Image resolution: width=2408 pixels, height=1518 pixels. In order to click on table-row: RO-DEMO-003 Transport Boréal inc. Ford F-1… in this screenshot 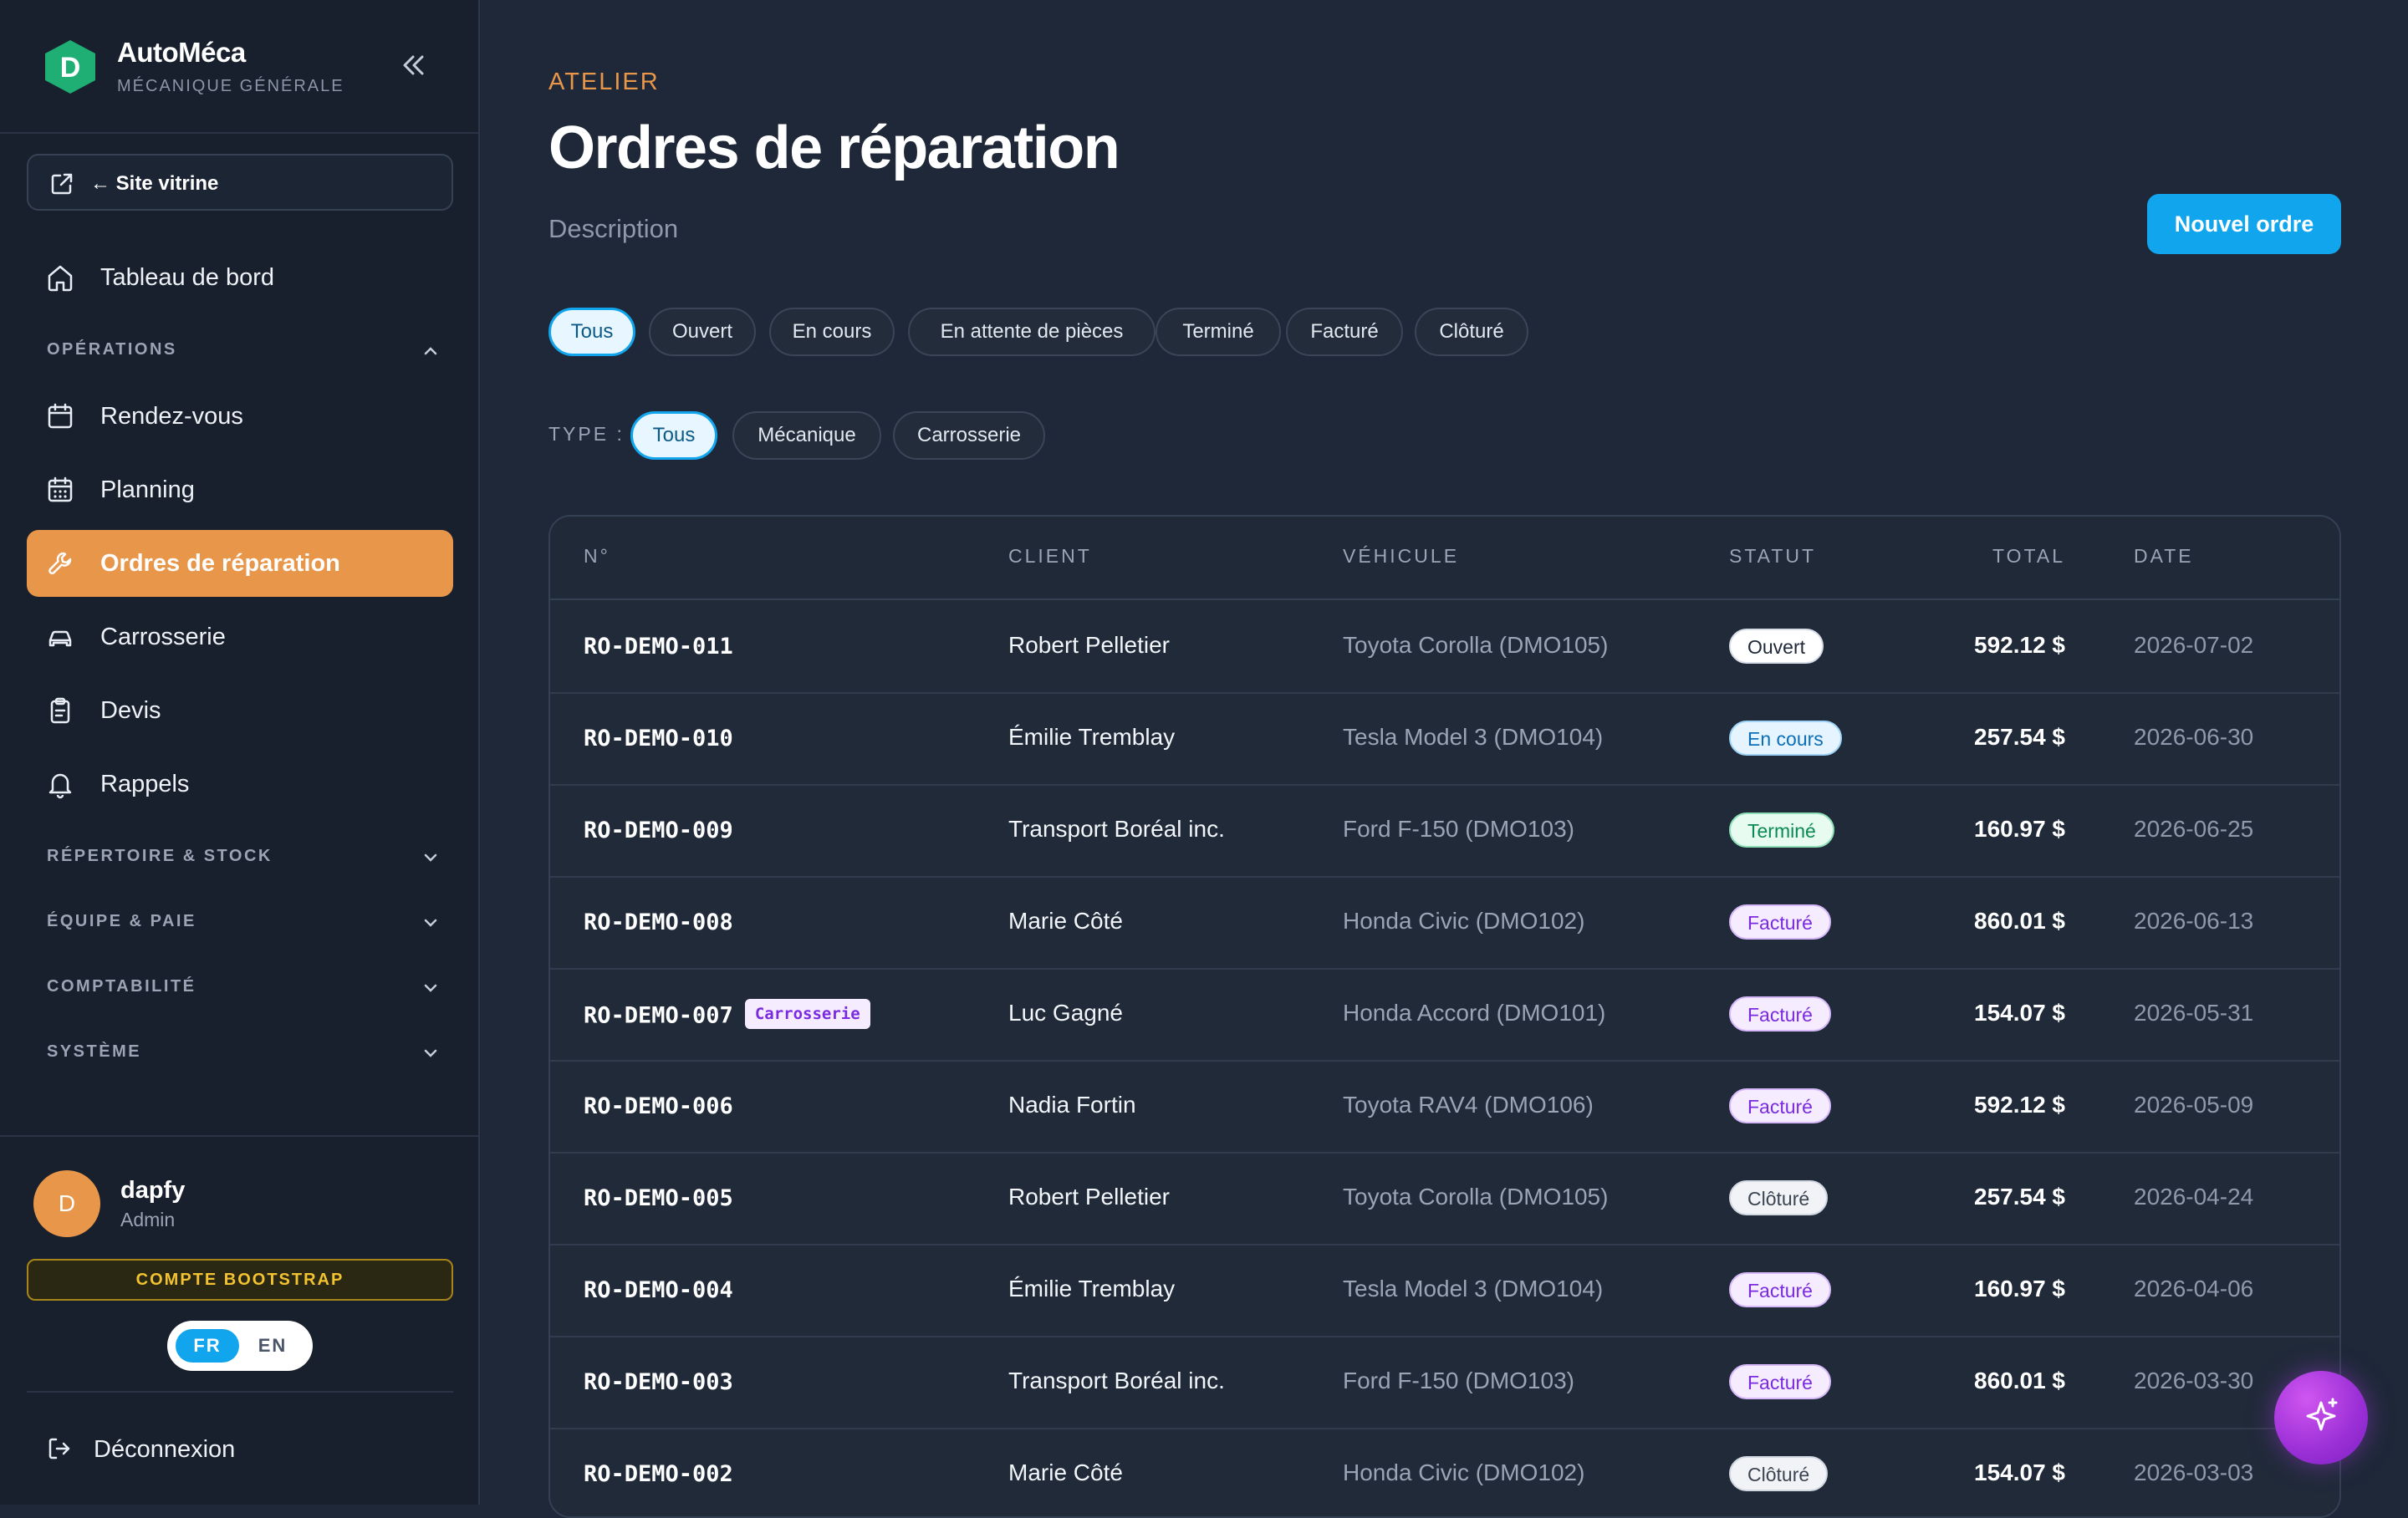, I will do `click(1445, 1383)`.